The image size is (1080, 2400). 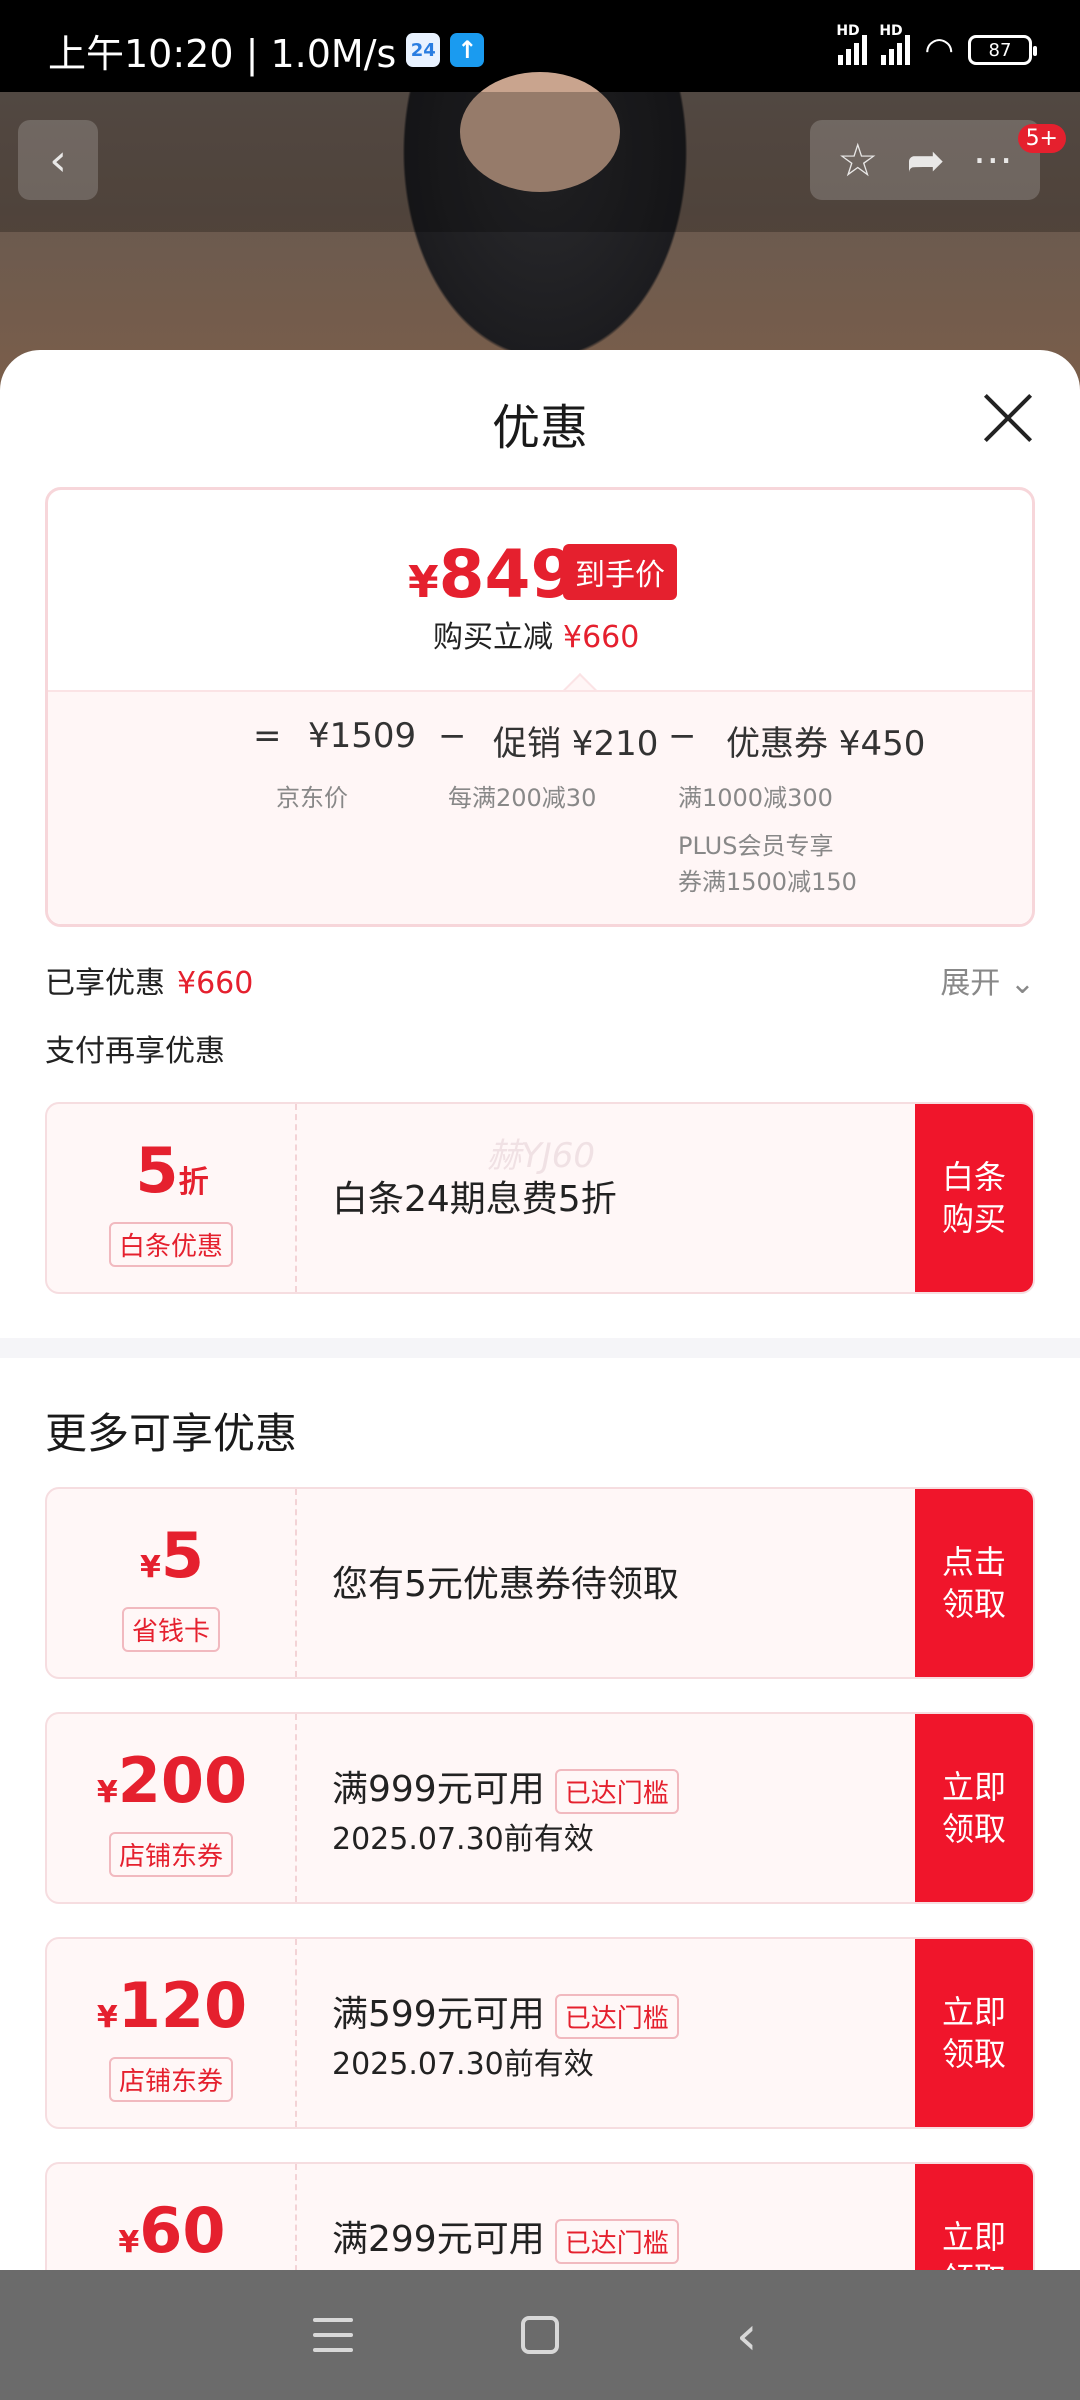 What do you see at coordinates (172, 1780) in the screenshot?
I see `coupon-value: ¥200` at bounding box center [172, 1780].